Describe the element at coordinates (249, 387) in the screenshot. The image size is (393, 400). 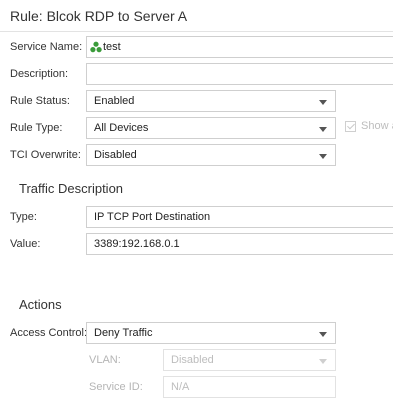
I see `service-id-field: N/A` at that location.